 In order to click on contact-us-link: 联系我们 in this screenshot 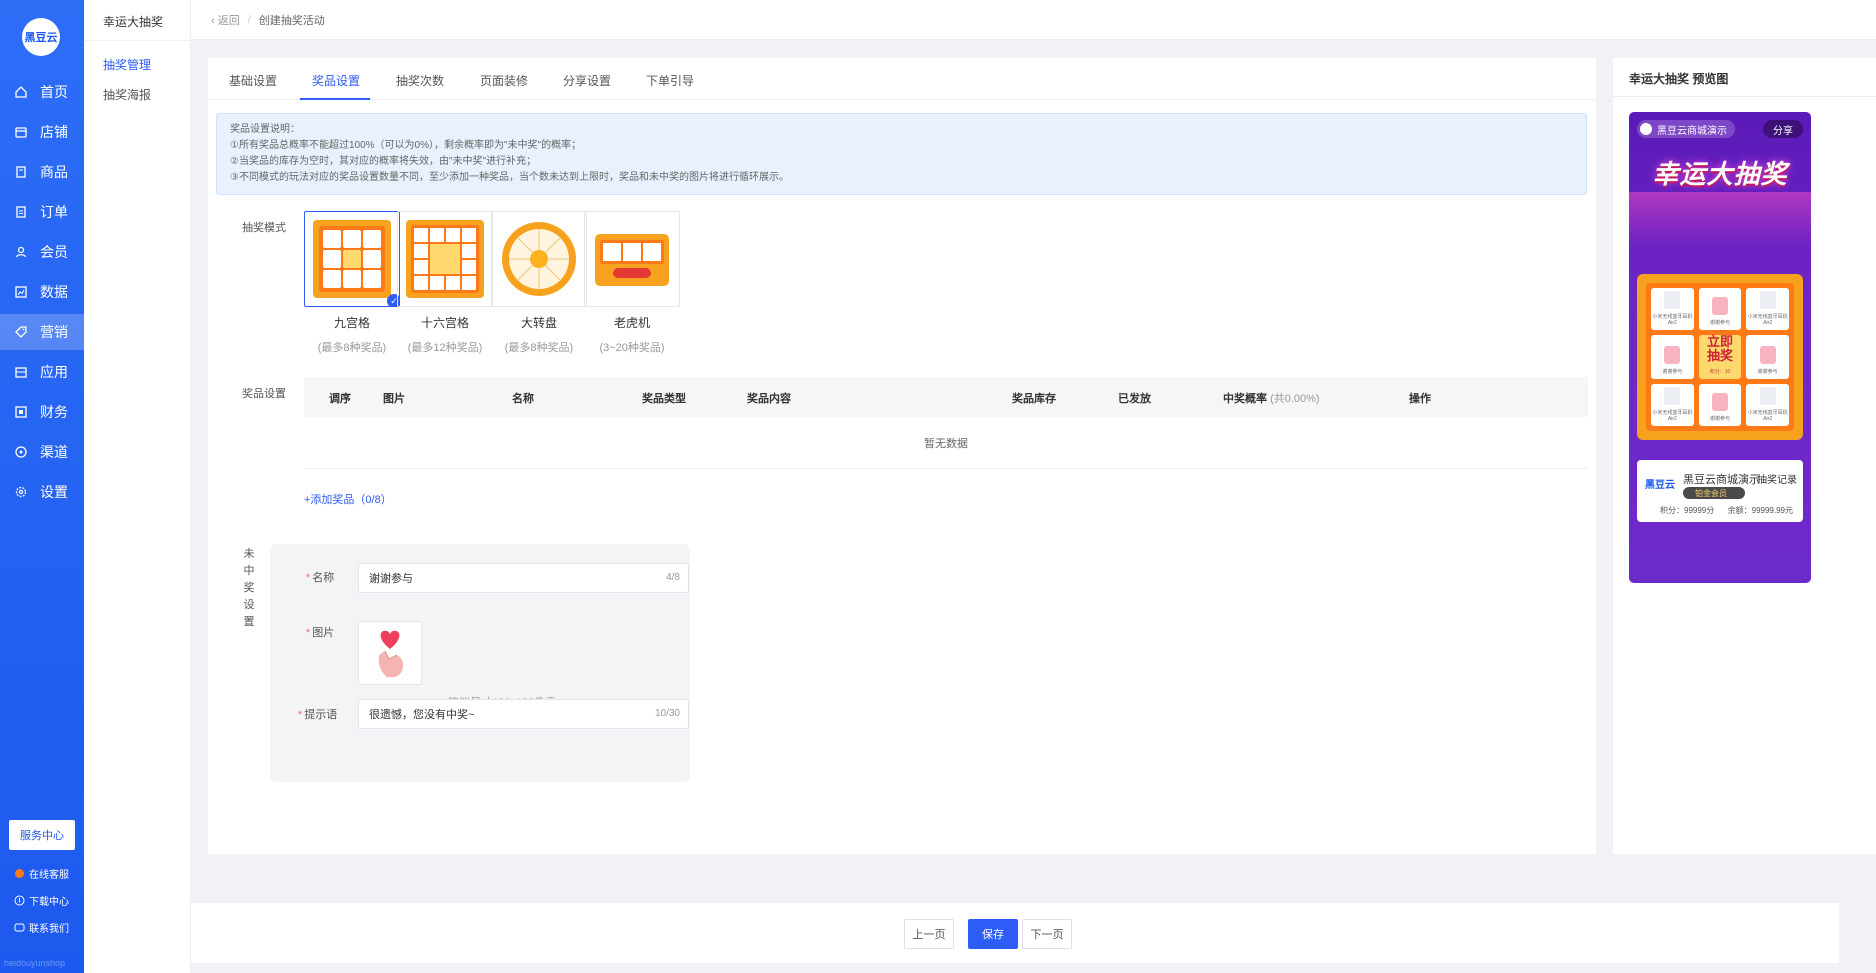, I will do `click(41, 927)`.